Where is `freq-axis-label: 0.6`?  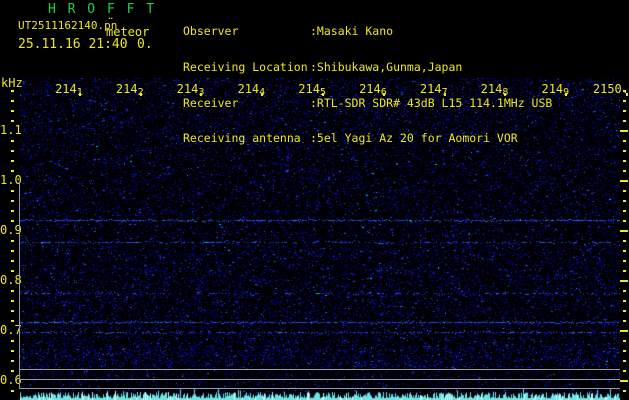
freq-axis-label: 0.6 is located at coordinates (11, 380).